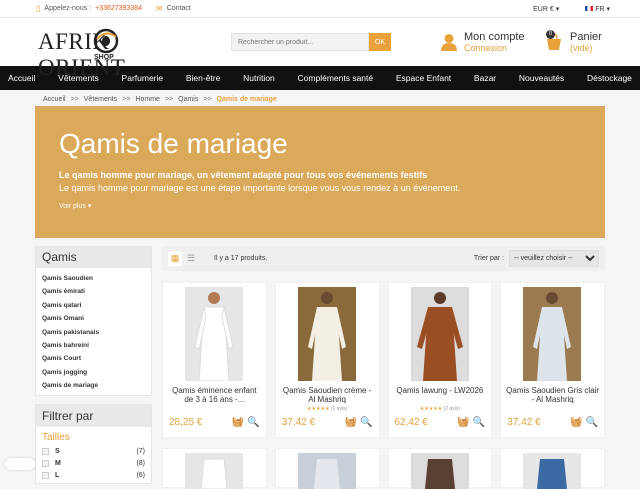 This screenshot has height=489, width=640. What do you see at coordinates (93, 451) in the screenshot?
I see `size-filter-option: S (7)` at bounding box center [93, 451].